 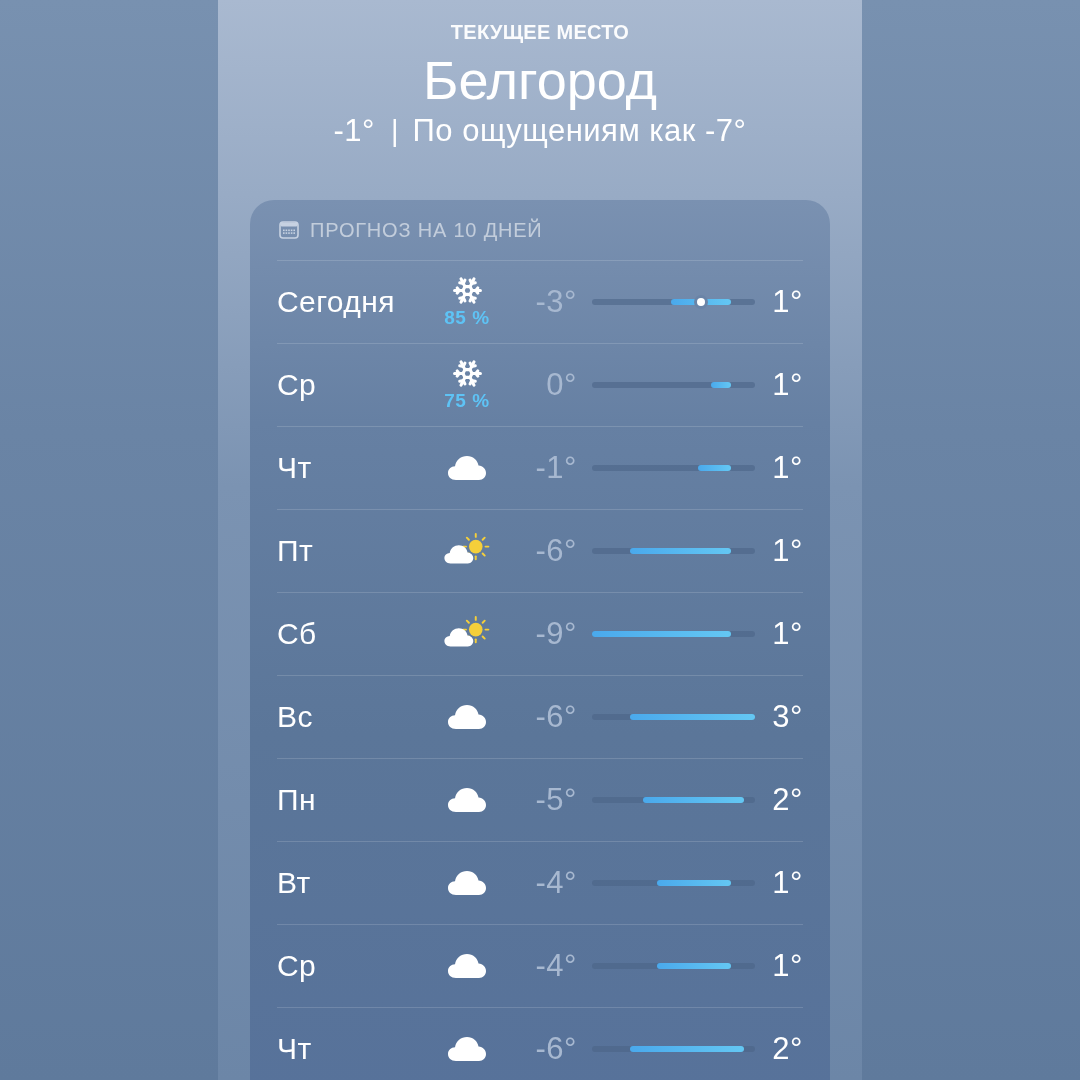 I want to click on feels-like-text: По ощущениям как -7°, so click(x=579, y=131).